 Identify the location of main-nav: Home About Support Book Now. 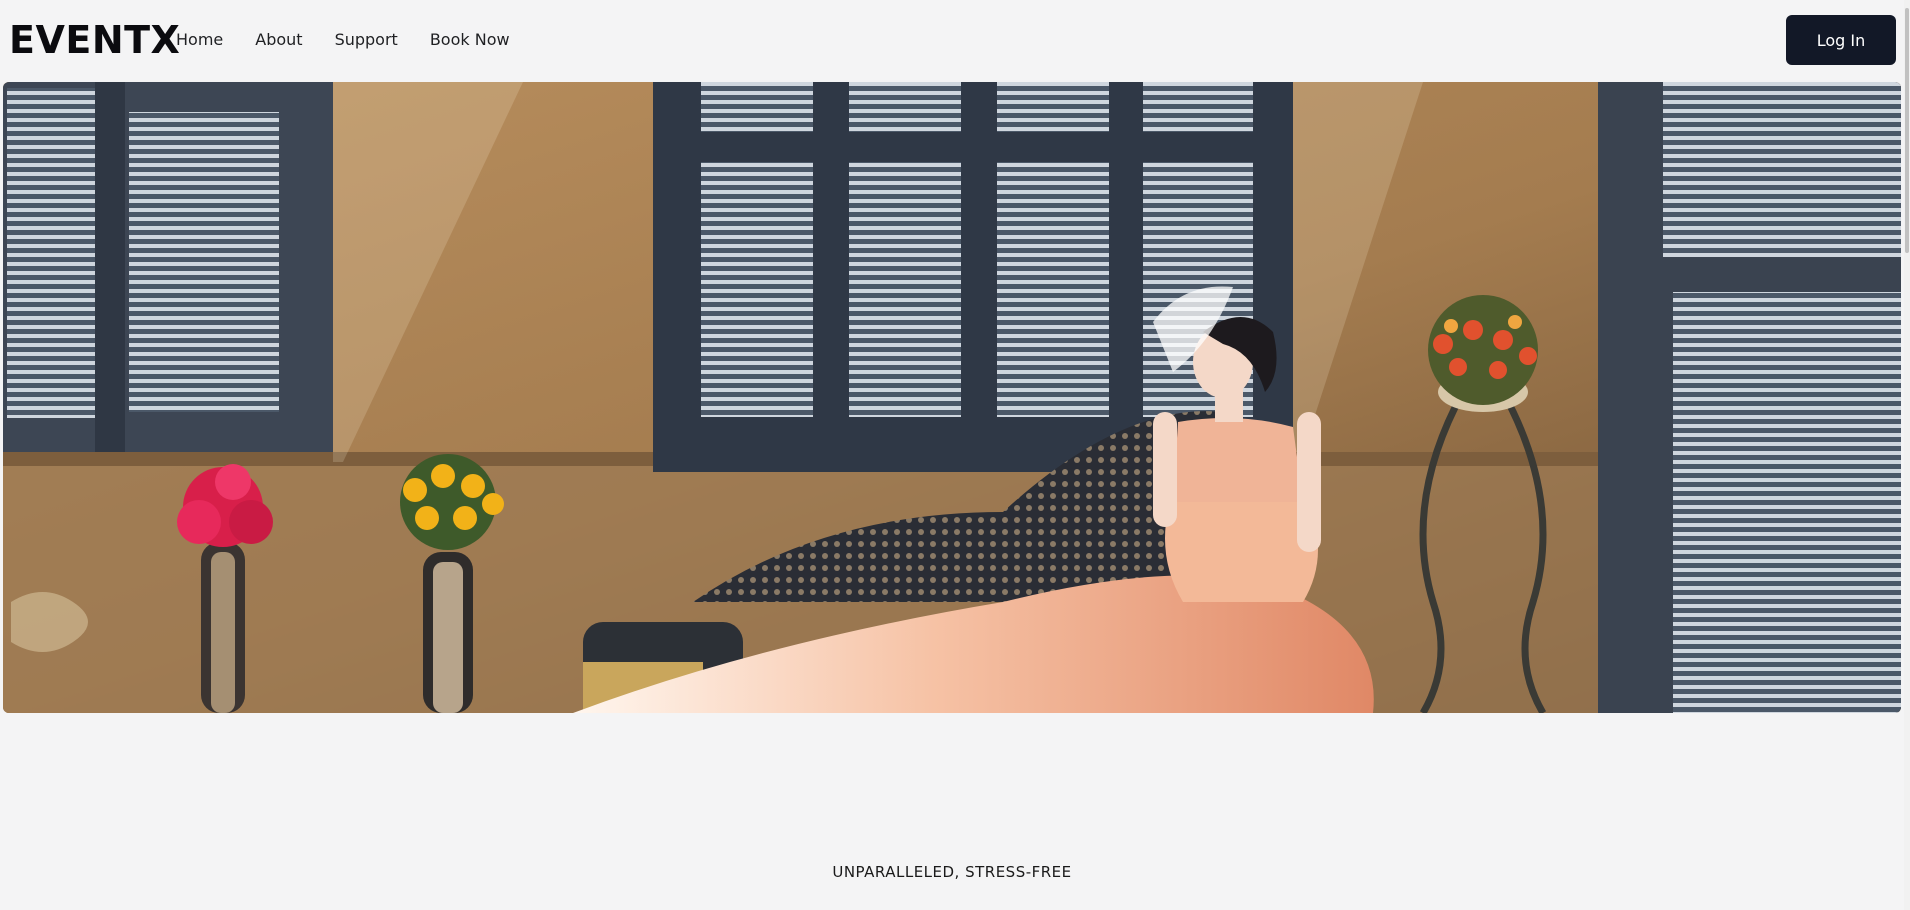
(359, 39).